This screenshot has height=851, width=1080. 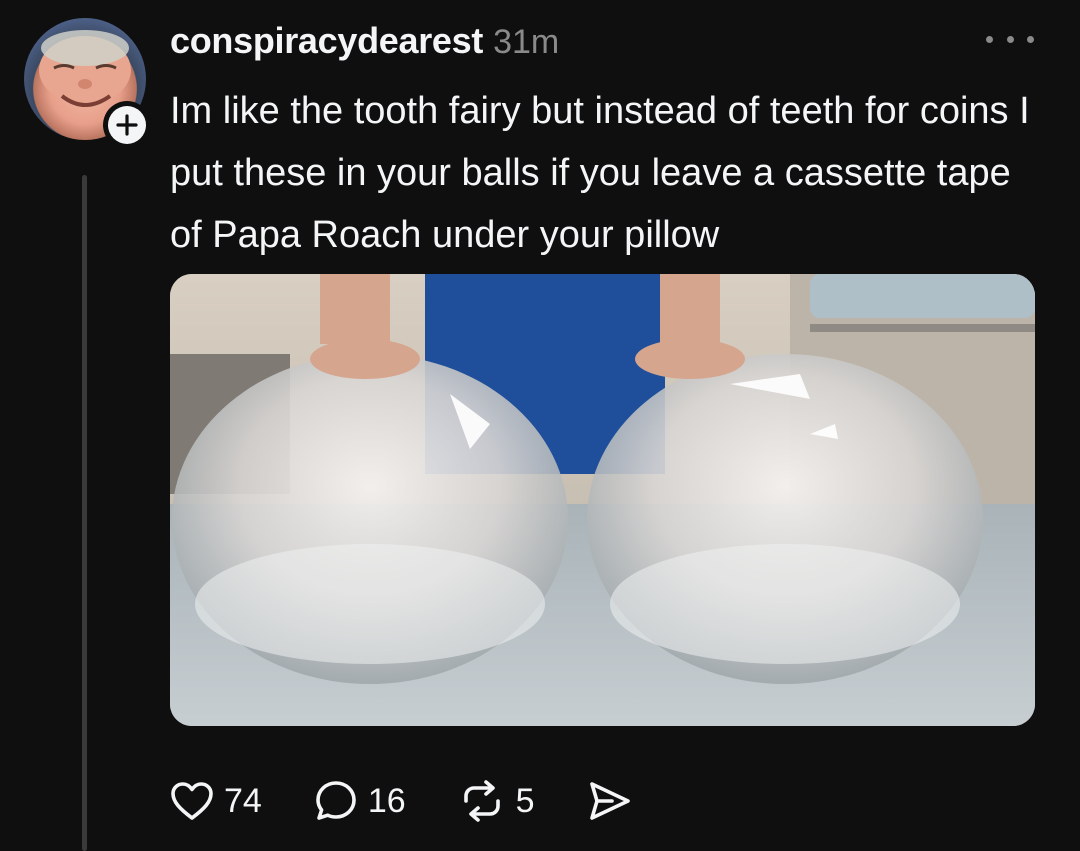 I want to click on like-button: 74, so click(x=216, y=801).